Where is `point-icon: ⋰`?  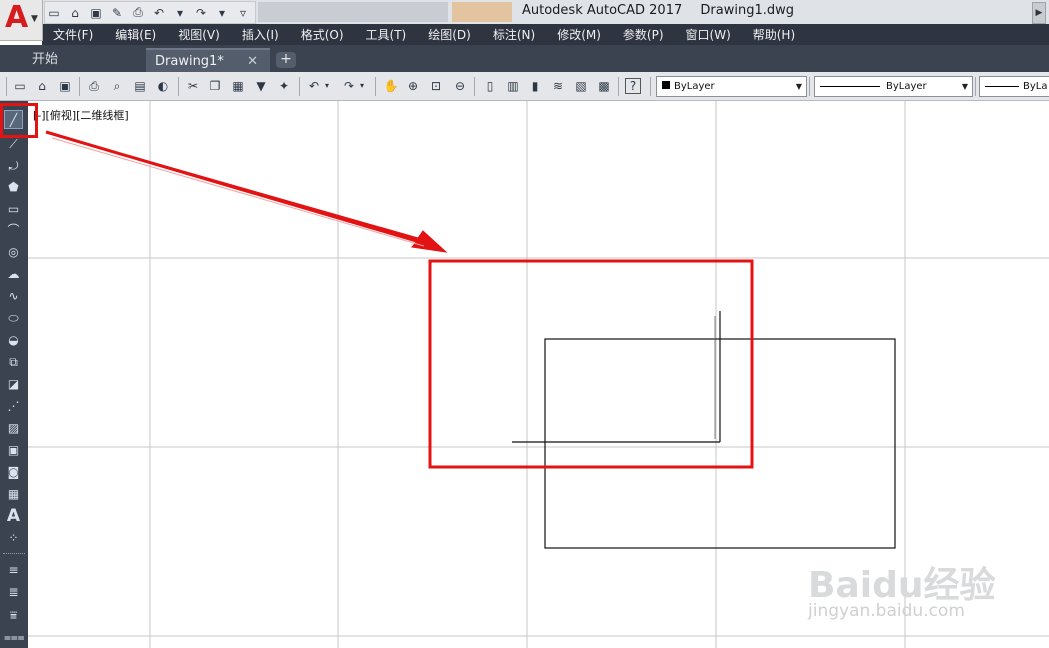 point-icon: ⋰ is located at coordinates (13, 406).